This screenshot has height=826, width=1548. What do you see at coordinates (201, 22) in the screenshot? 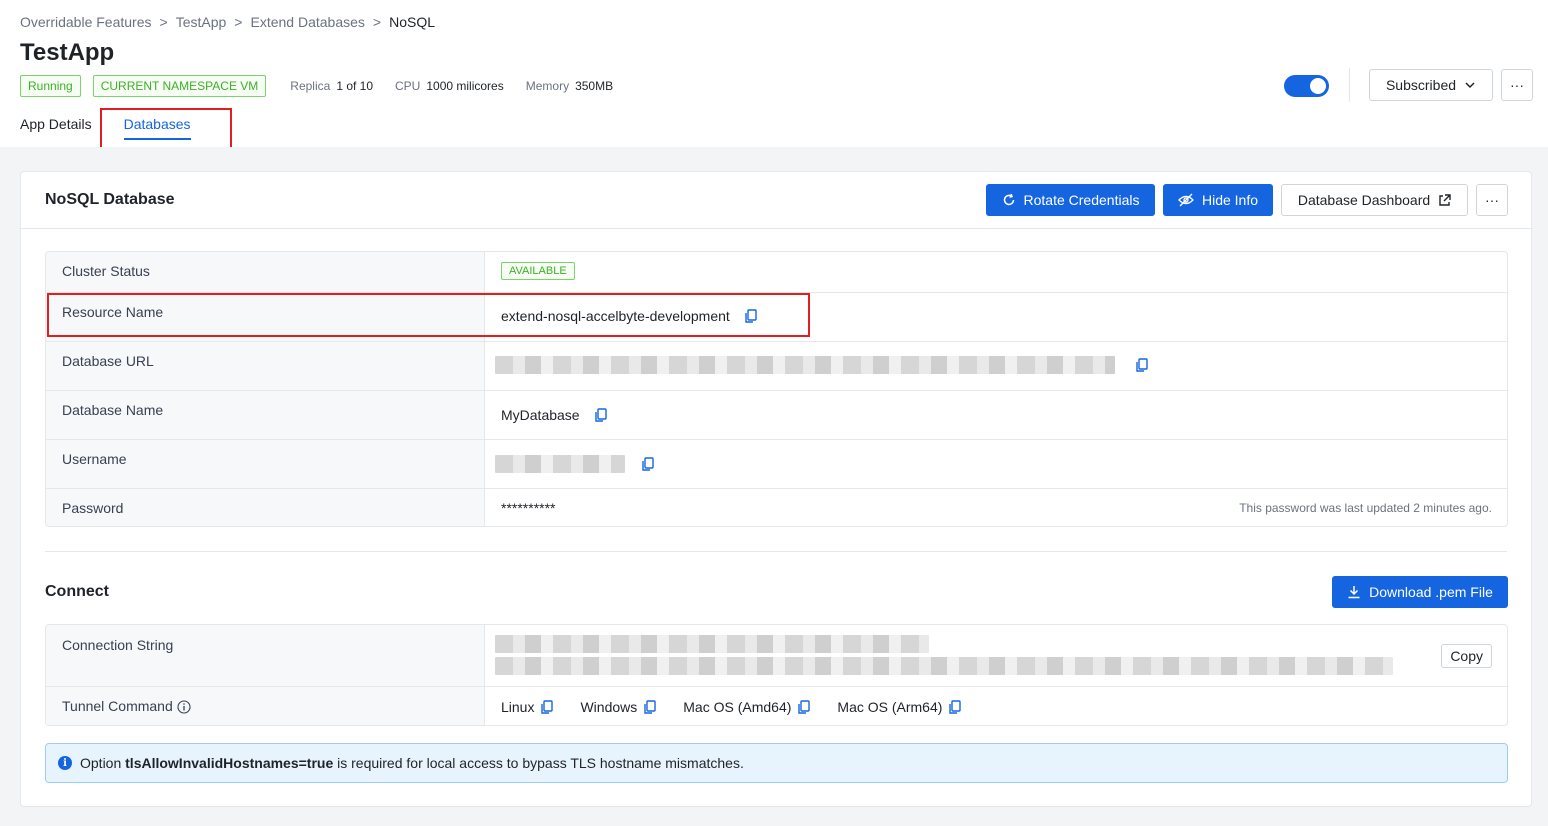
I see `breadcrumb-item-testapp: TestApp` at bounding box center [201, 22].